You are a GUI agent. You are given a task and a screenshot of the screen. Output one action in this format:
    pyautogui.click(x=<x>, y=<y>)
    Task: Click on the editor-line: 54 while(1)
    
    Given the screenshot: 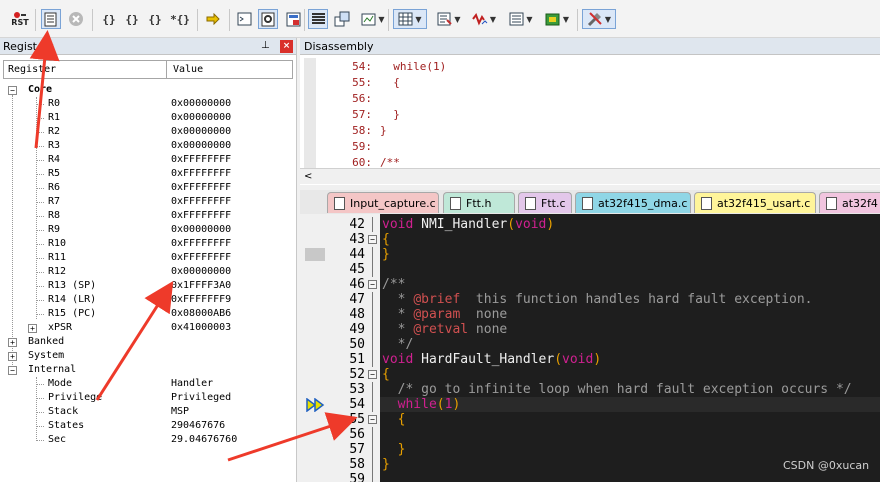 What is the action you would take?
    pyautogui.click(x=590, y=405)
    